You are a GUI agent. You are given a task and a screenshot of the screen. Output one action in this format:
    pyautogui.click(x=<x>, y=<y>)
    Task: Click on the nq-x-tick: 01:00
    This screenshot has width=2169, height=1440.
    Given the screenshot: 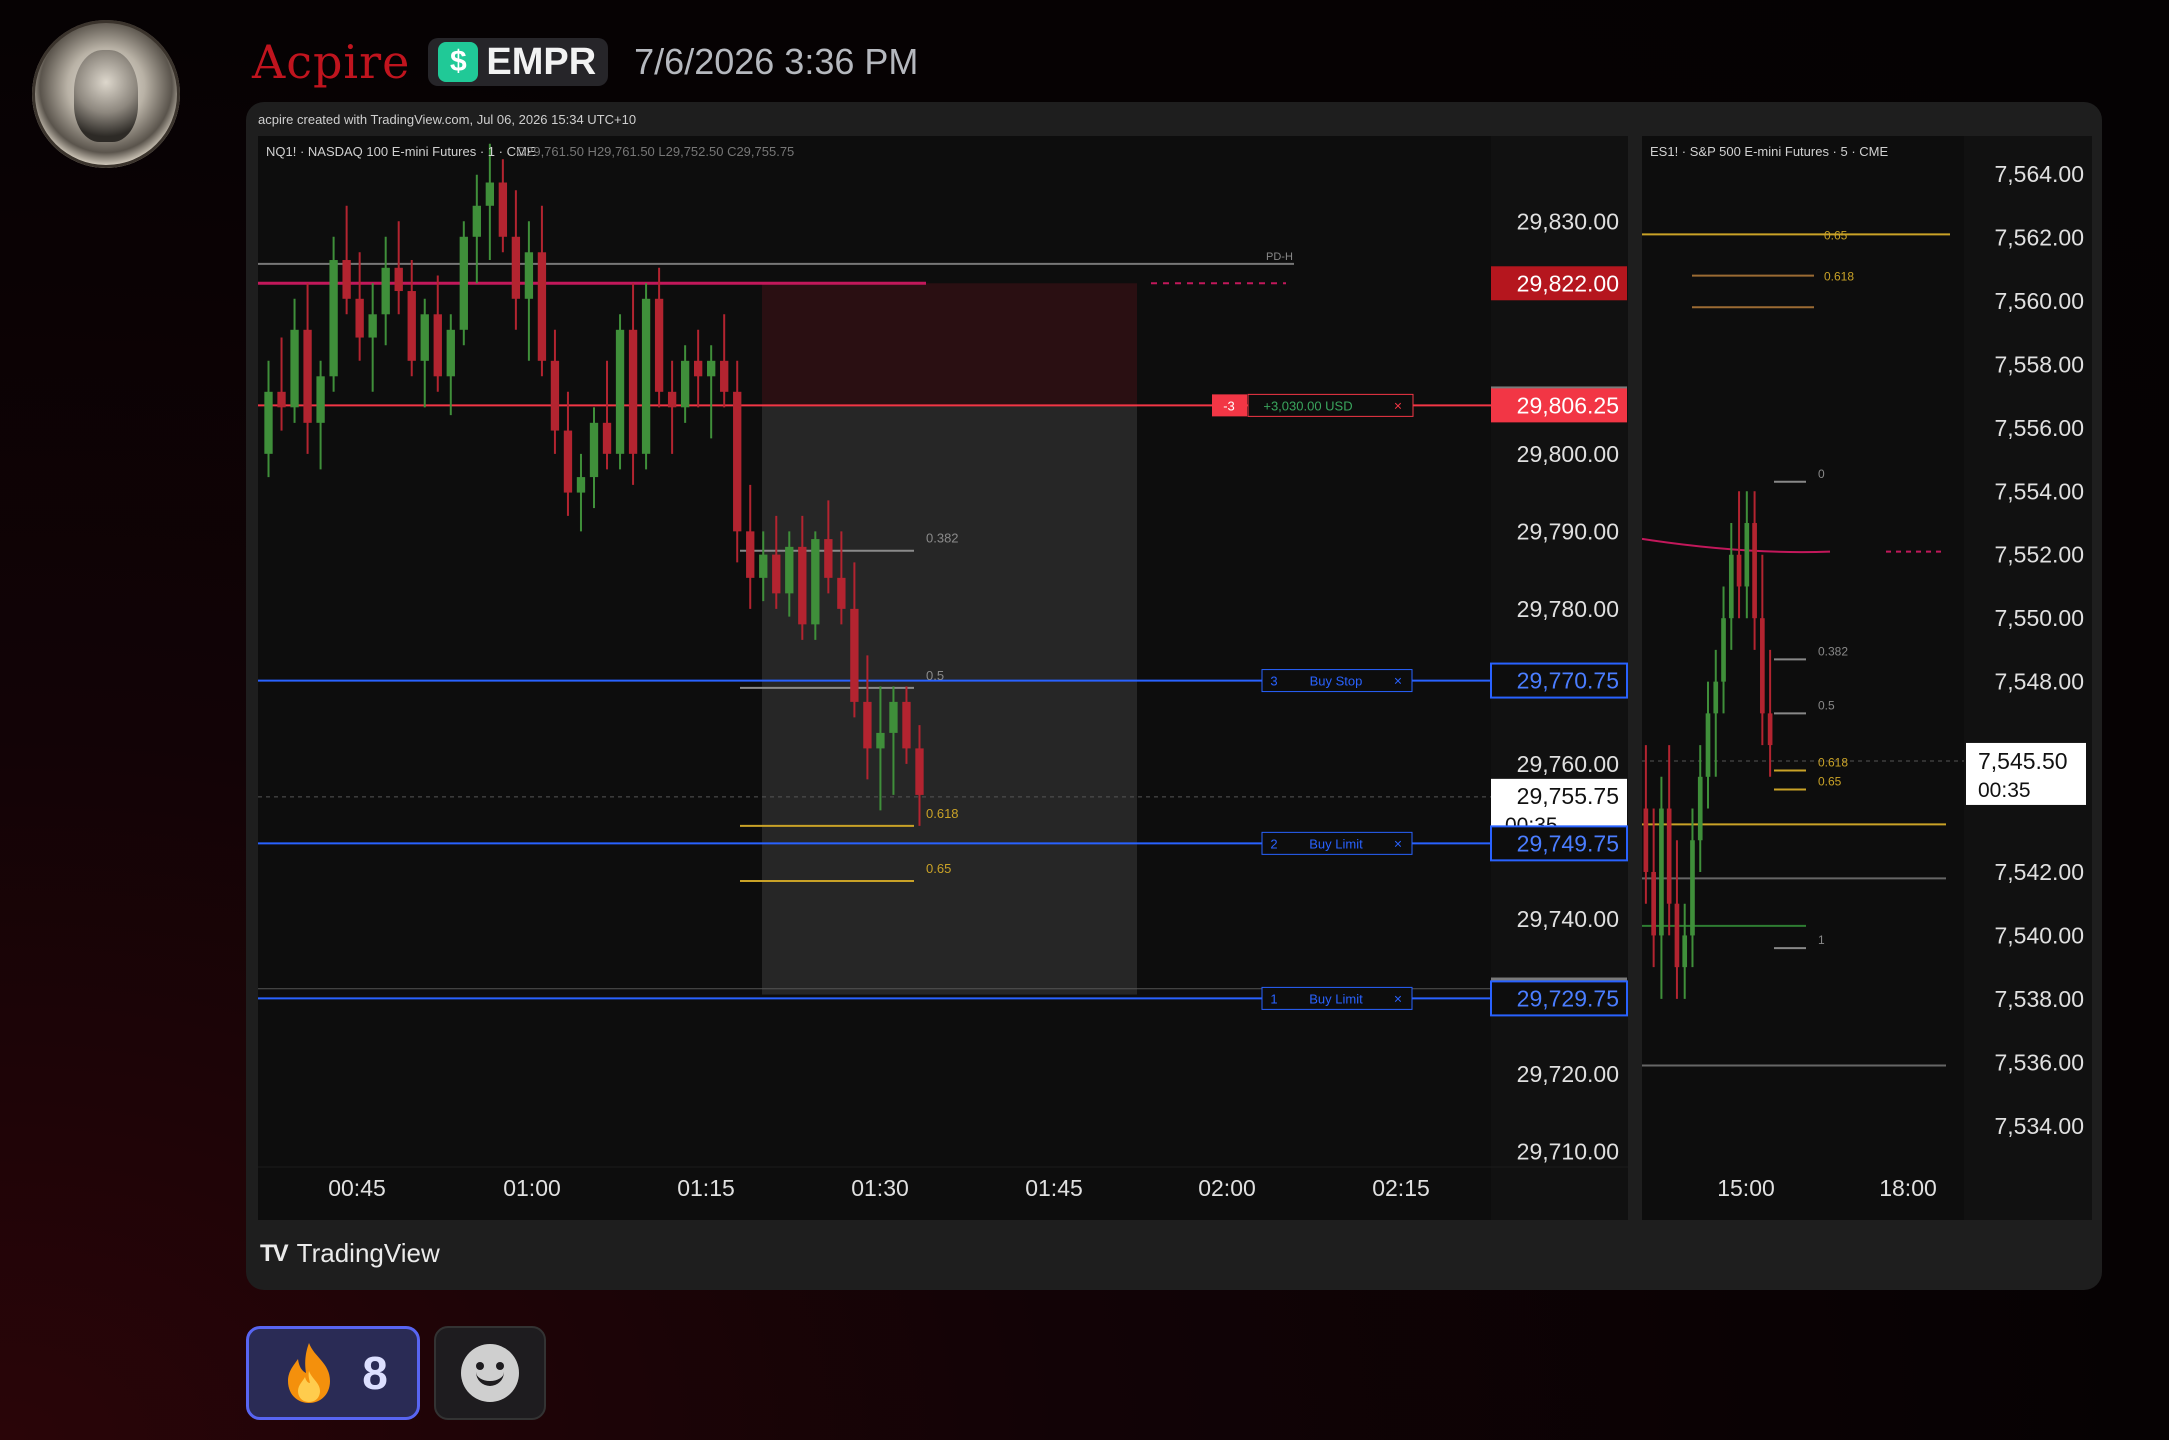 What is the action you would take?
    pyautogui.click(x=532, y=1188)
    